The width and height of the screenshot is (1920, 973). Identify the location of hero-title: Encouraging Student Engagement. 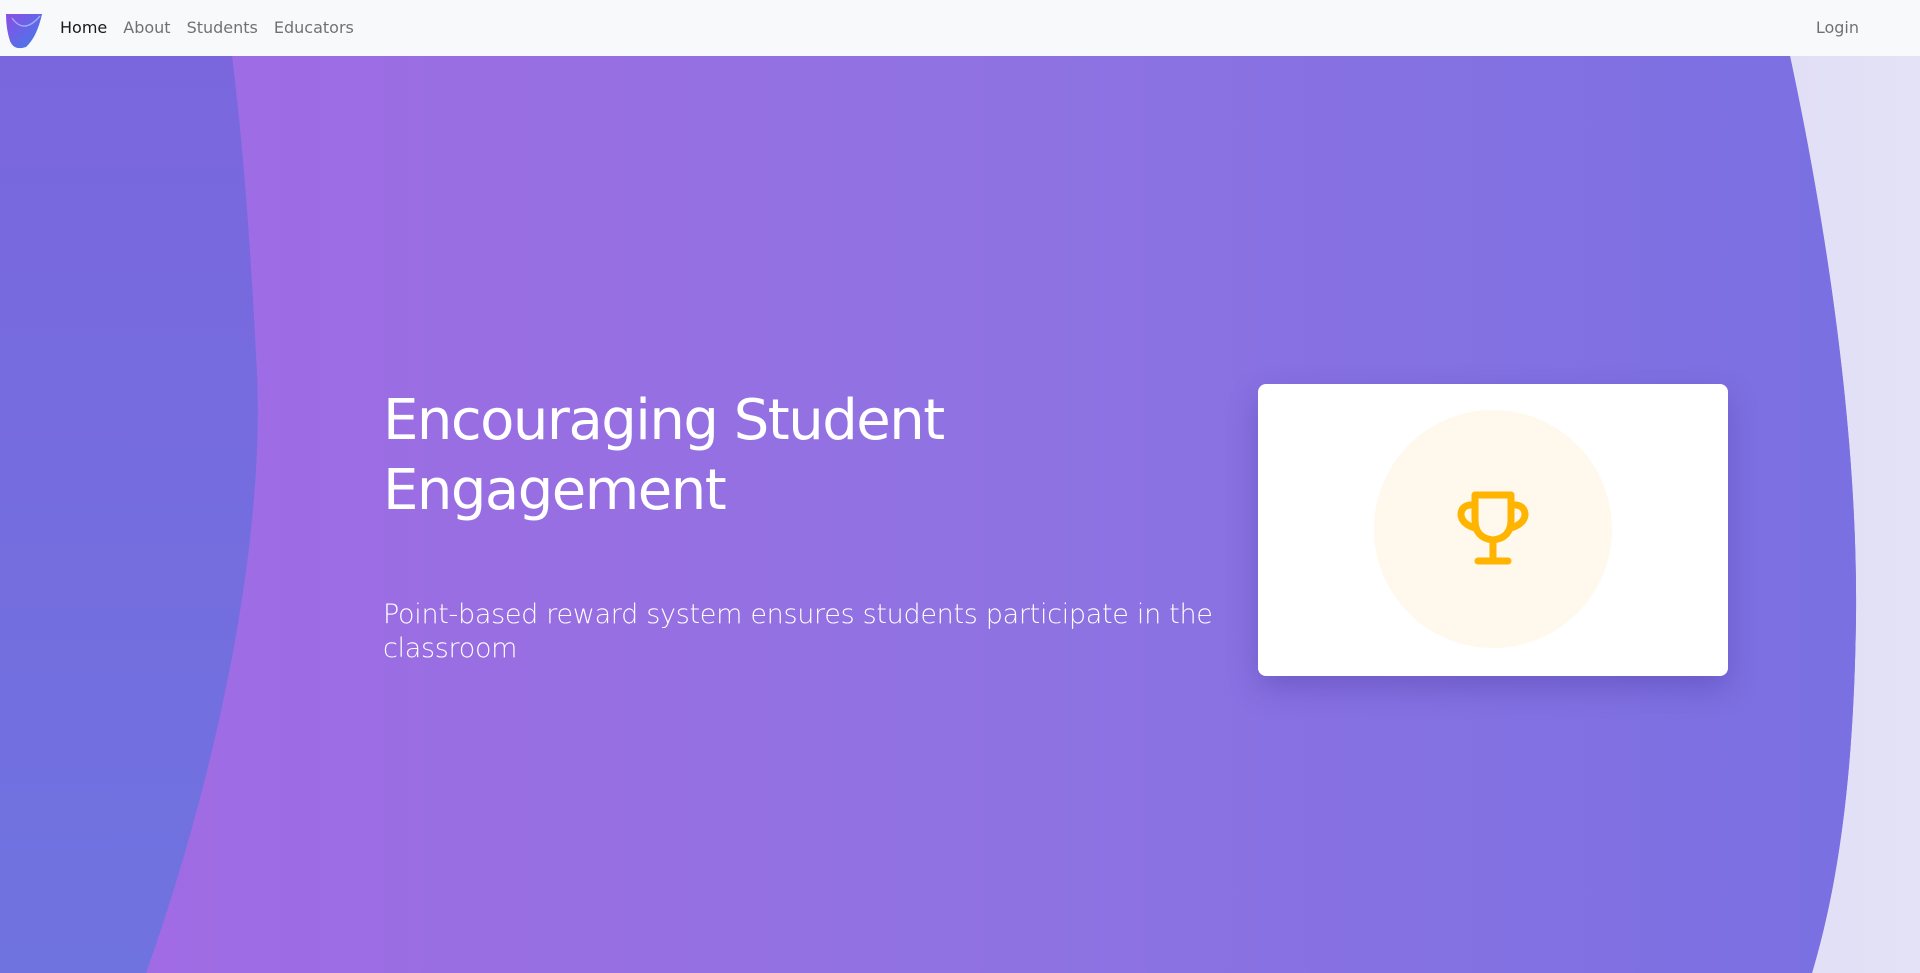
(664, 455).